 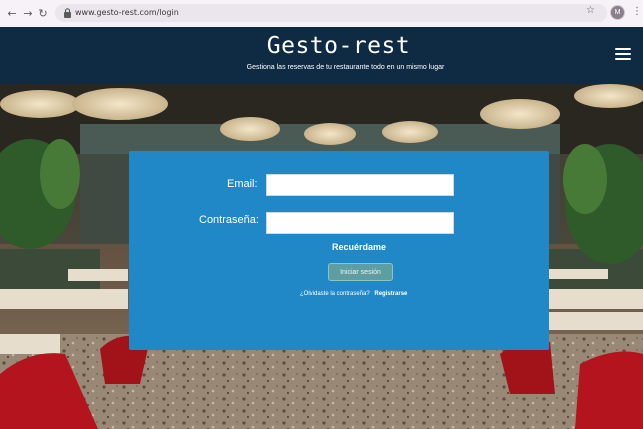 I want to click on password-label: Contraseña:, so click(x=229, y=220).